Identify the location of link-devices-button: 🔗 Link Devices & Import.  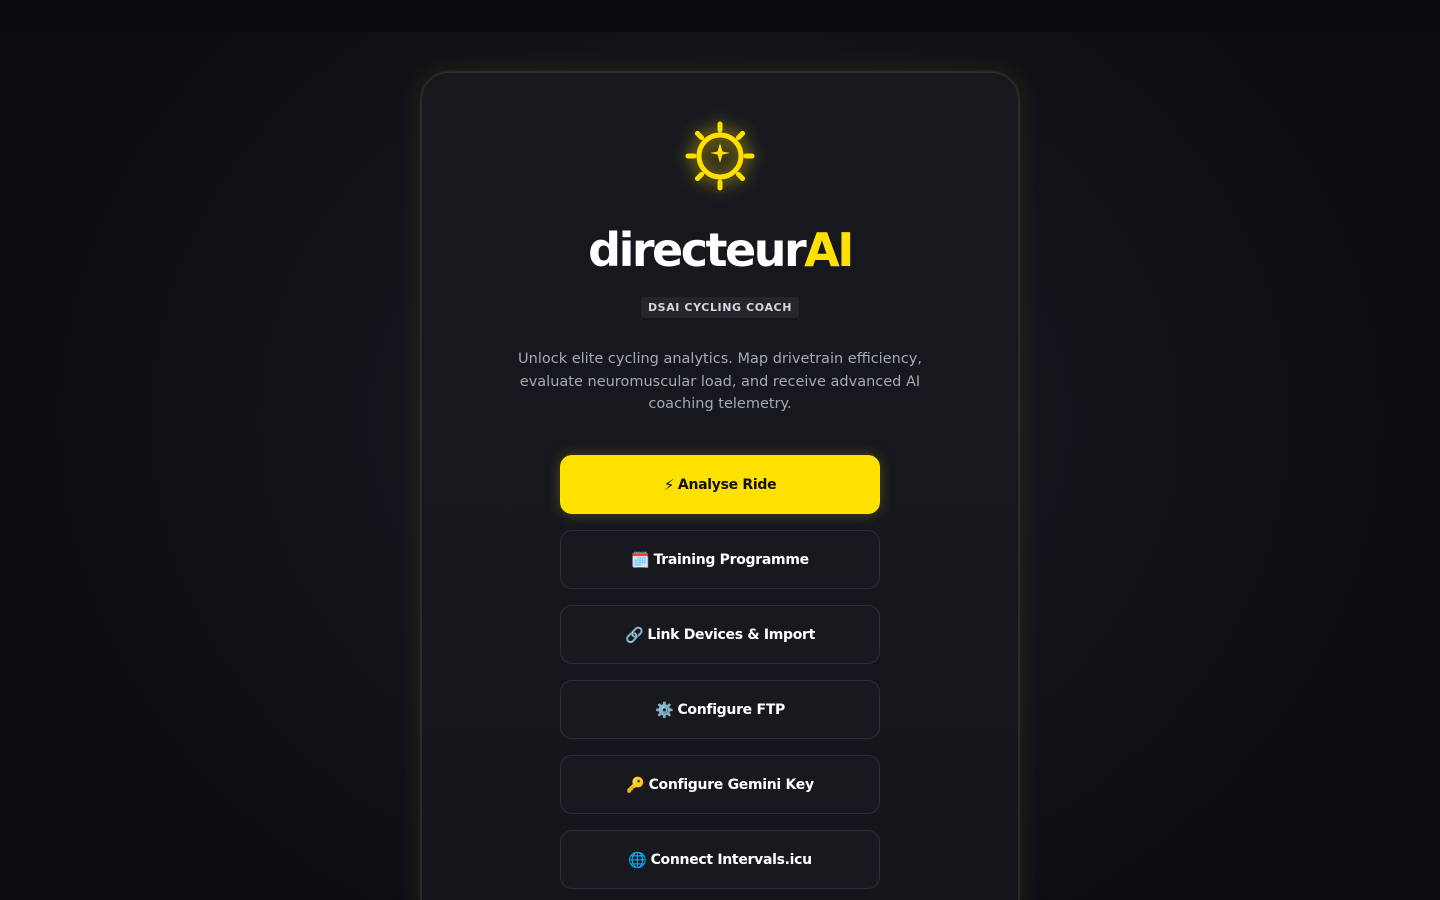
(720, 634).